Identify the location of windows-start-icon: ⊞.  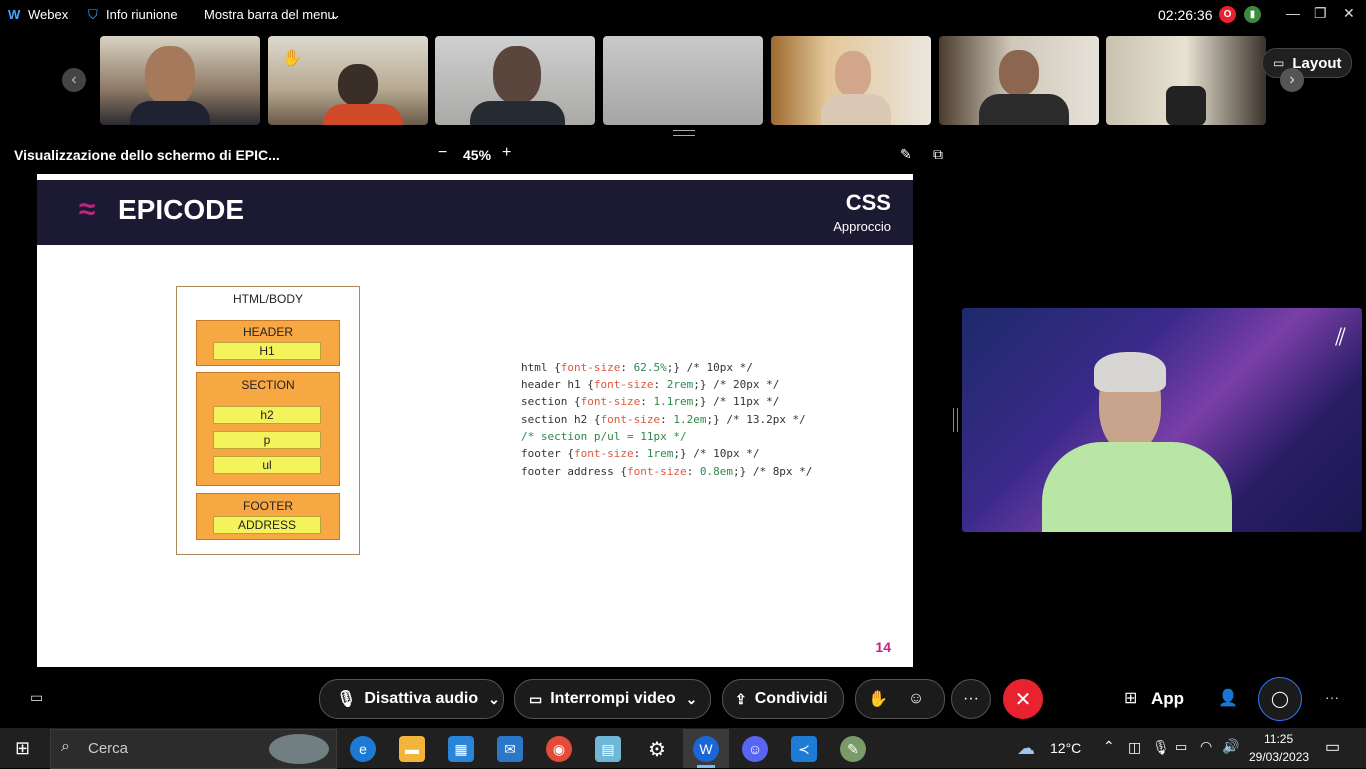
(22, 748).